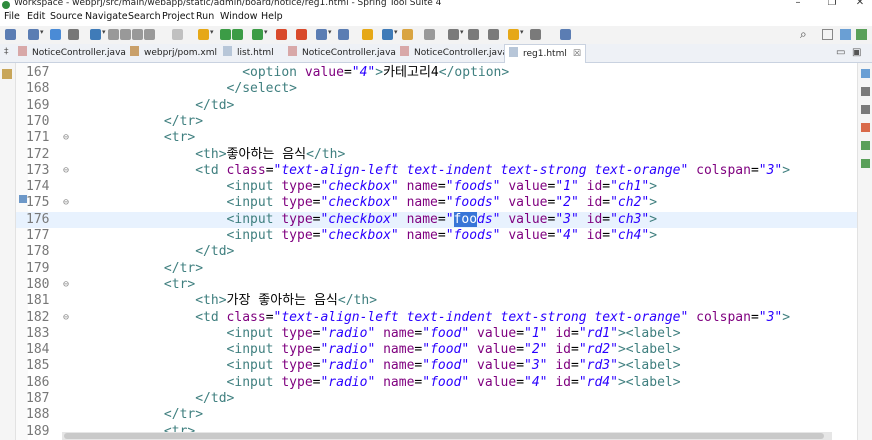 This screenshot has height=440, width=872. I want to click on boot-dashboard-icon, so click(865, 163).